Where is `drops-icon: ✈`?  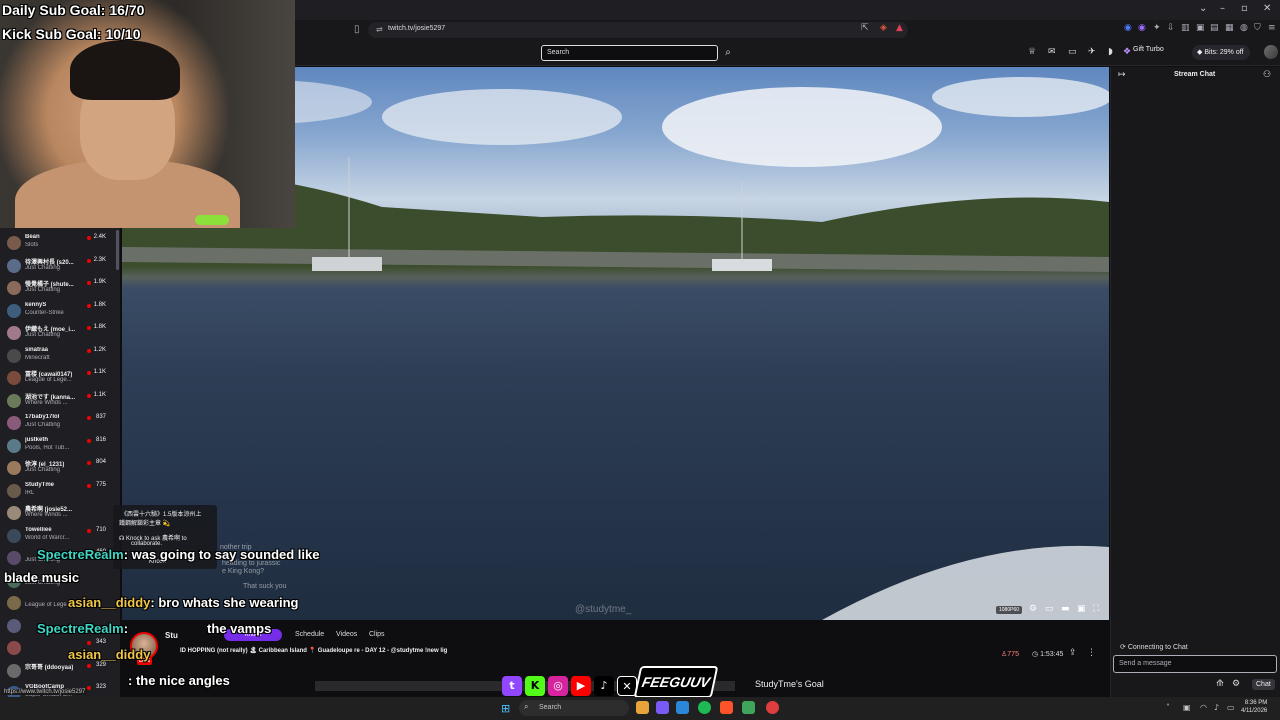 drops-icon: ✈ is located at coordinates (1092, 52).